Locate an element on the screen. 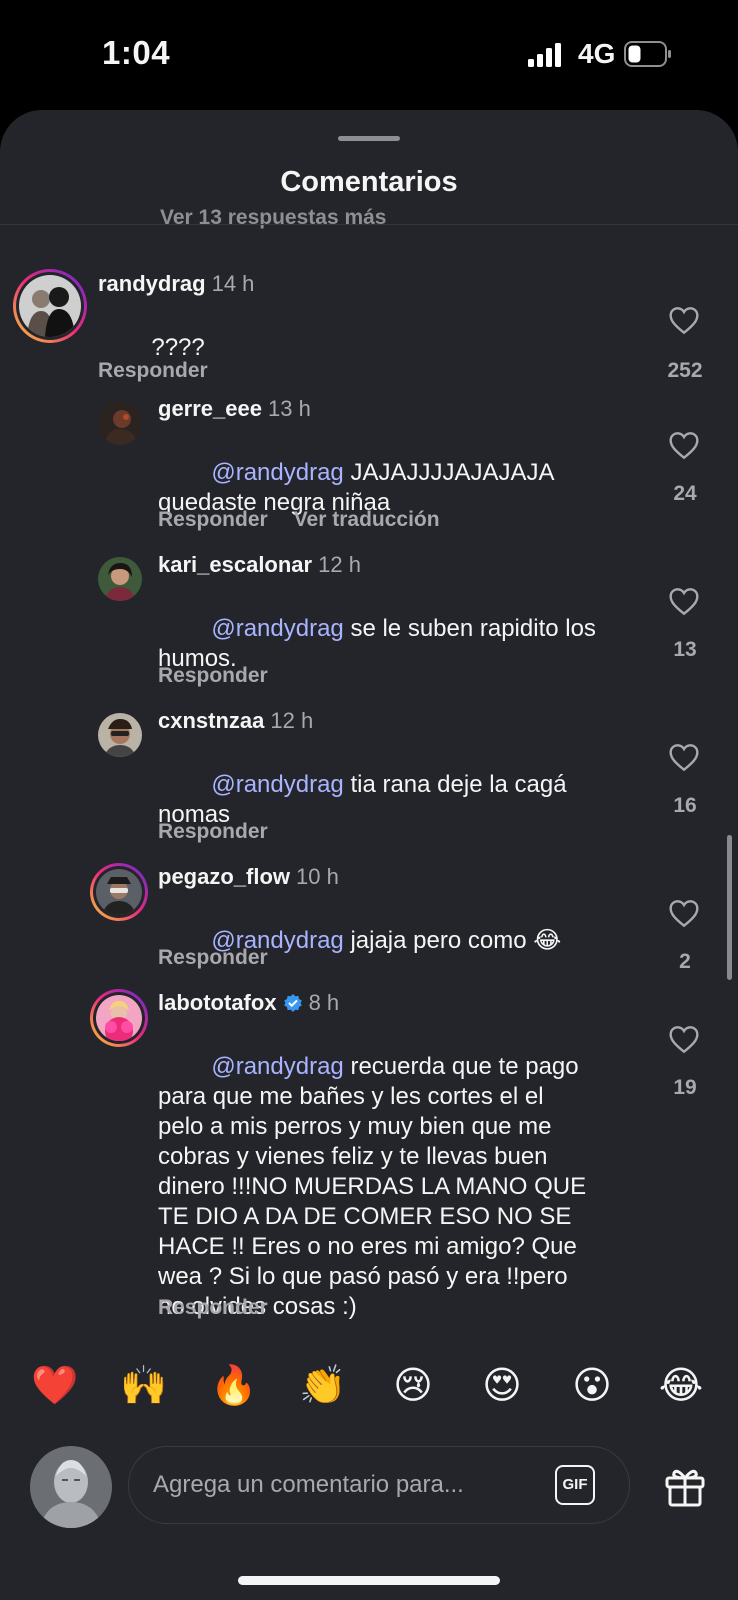 The image size is (738, 1600). signal-icon is located at coordinates (544, 55).